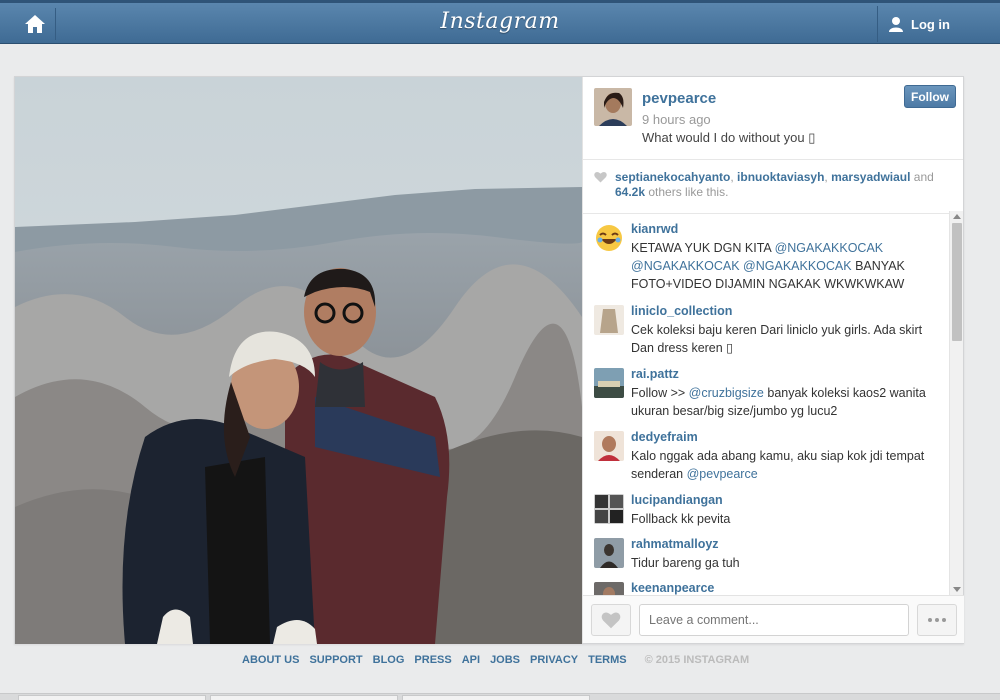  Describe the element at coordinates (432, 660) in the screenshot. I see `footer-link-press: PRESS` at that location.